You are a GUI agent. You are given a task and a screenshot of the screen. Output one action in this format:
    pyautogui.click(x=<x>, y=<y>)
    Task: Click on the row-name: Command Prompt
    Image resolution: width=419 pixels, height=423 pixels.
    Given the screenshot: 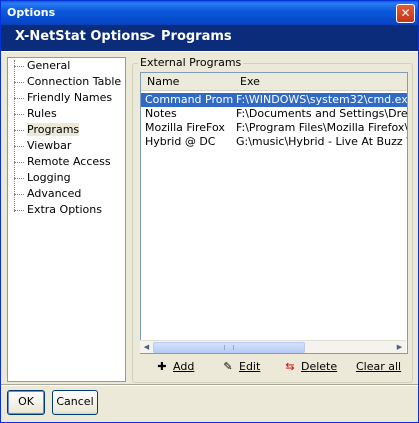 What is the action you would take?
    pyautogui.click(x=189, y=99)
    